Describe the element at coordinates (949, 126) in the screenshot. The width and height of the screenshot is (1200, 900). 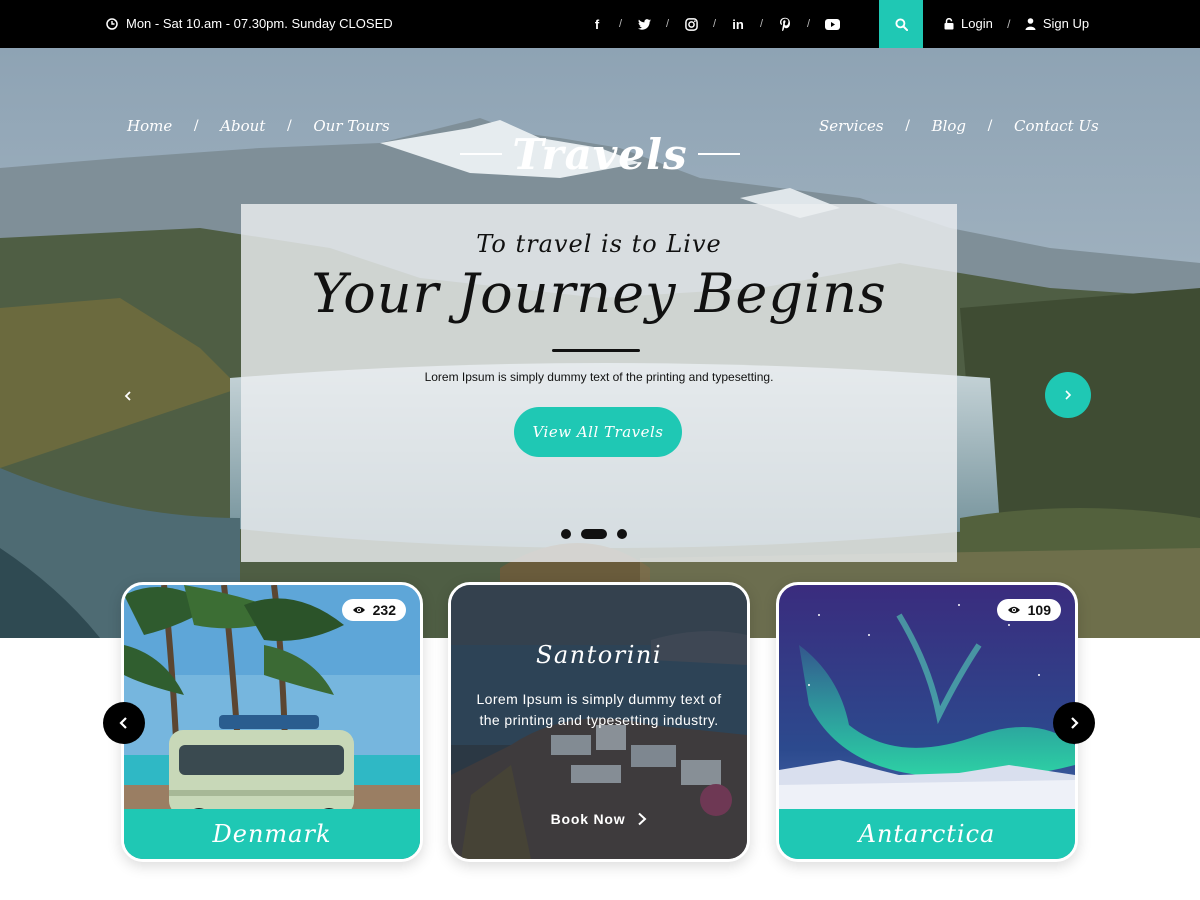
I see `nav-link-blog: Blog` at that location.